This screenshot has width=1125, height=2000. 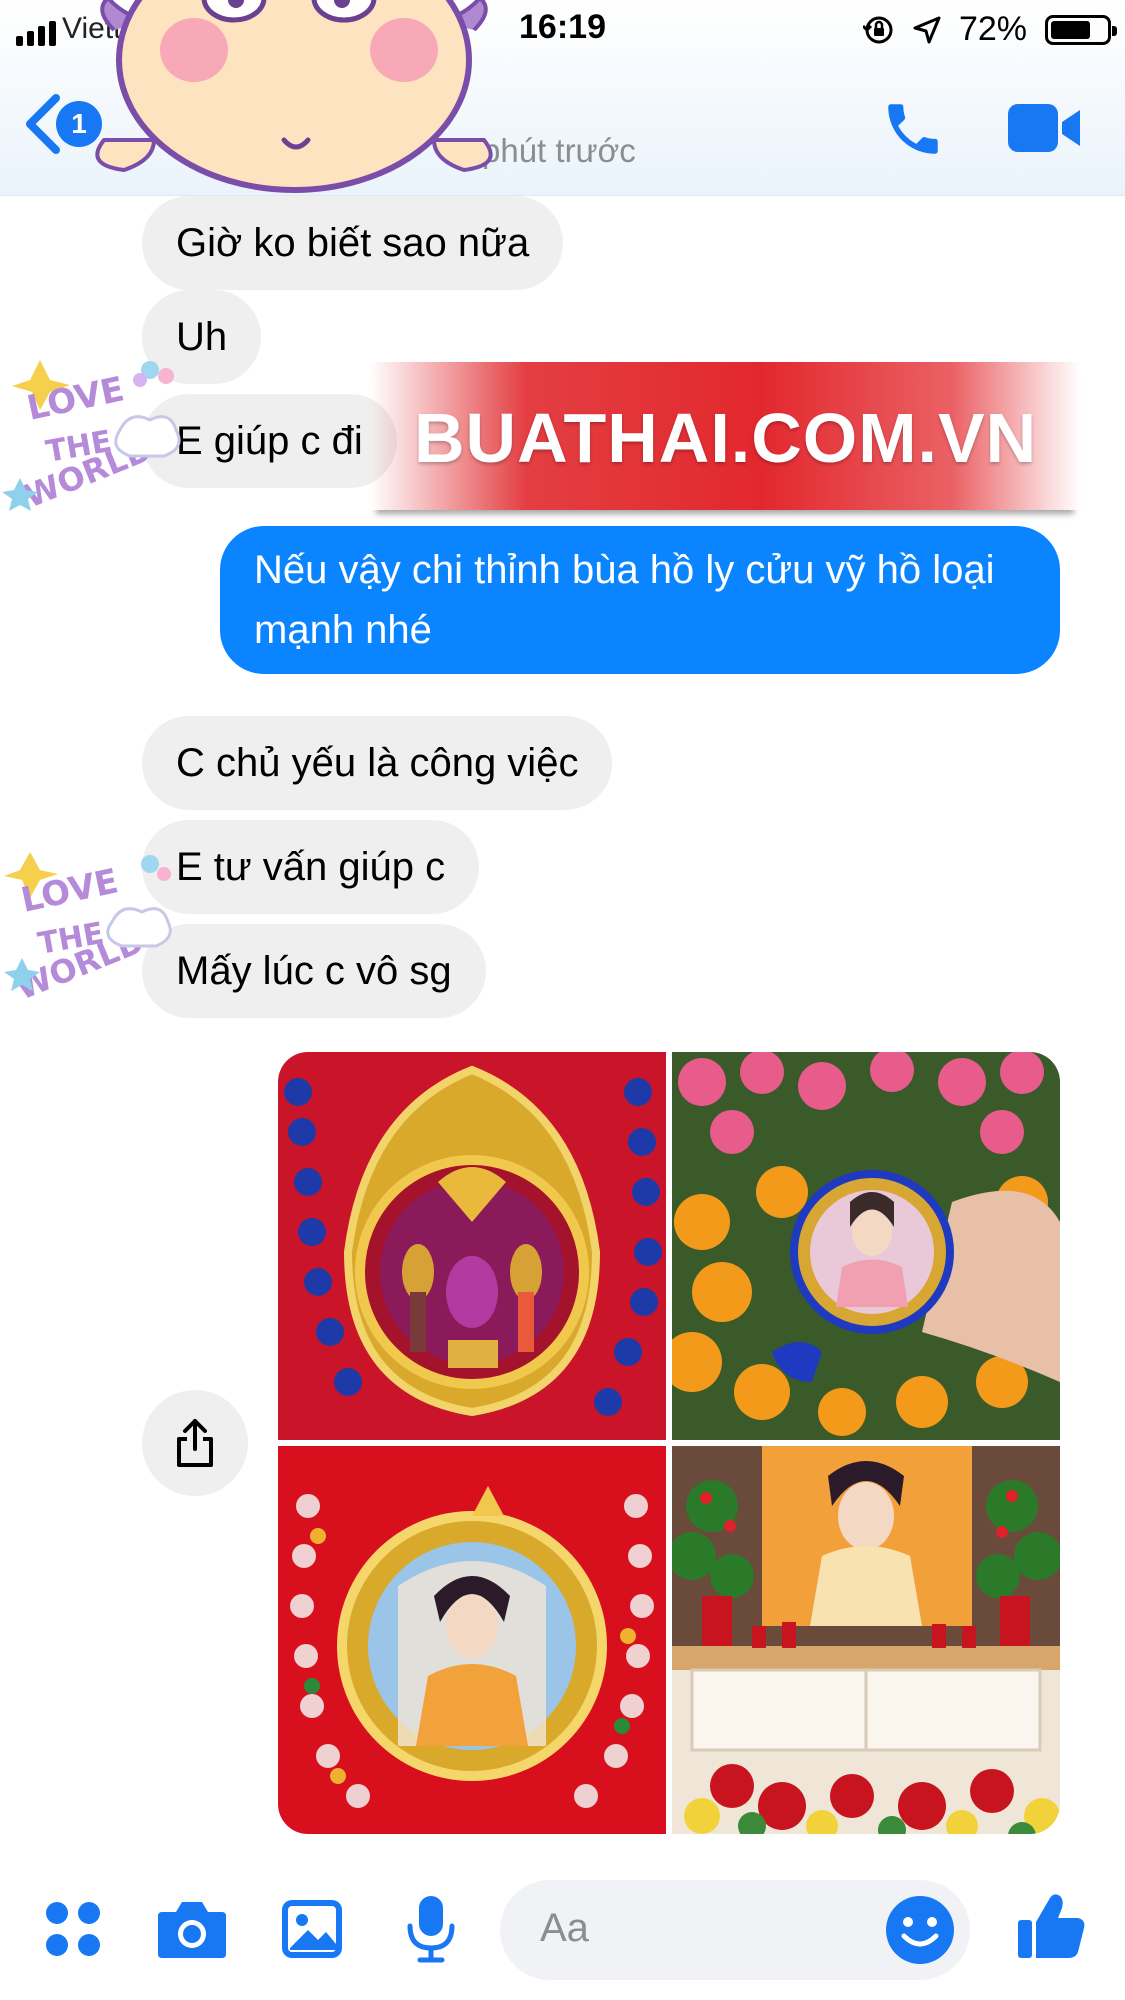 I want to click on emoji-icon, so click(x=920, y=1930).